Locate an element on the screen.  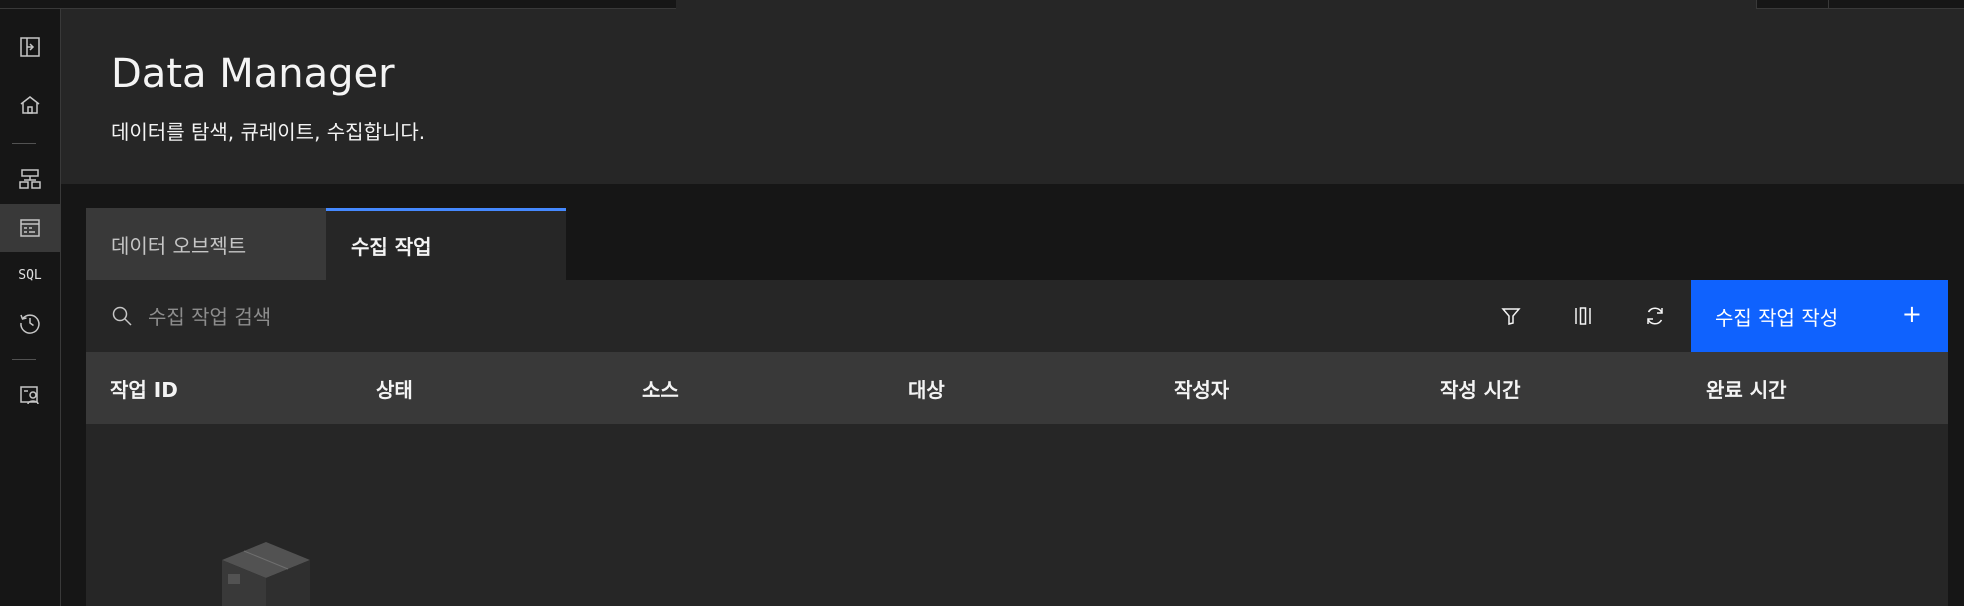
plus-icon: + is located at coordinates (1911, 314).